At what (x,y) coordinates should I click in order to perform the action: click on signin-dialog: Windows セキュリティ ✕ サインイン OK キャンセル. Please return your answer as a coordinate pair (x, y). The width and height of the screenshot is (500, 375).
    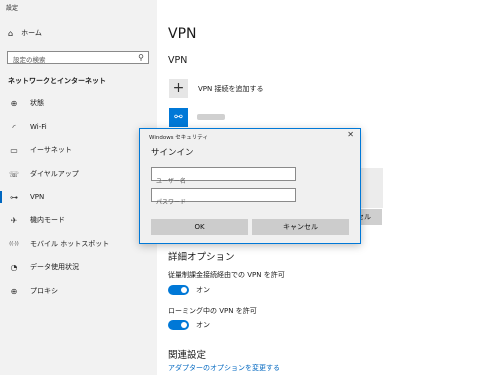
    Looking at the image, I should click on (250, 186).